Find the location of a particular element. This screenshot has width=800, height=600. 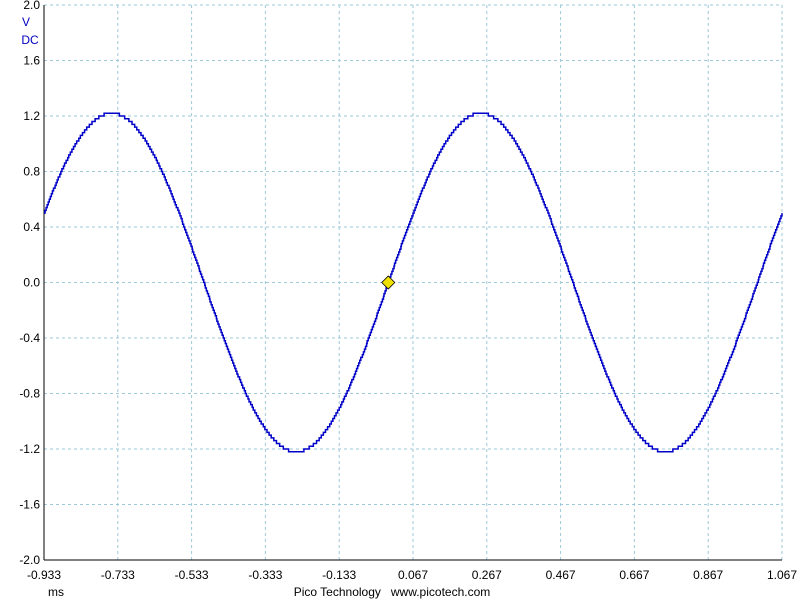

footer-brand: Pico Technology www.picotech.com is located at coordinates (392, 592).